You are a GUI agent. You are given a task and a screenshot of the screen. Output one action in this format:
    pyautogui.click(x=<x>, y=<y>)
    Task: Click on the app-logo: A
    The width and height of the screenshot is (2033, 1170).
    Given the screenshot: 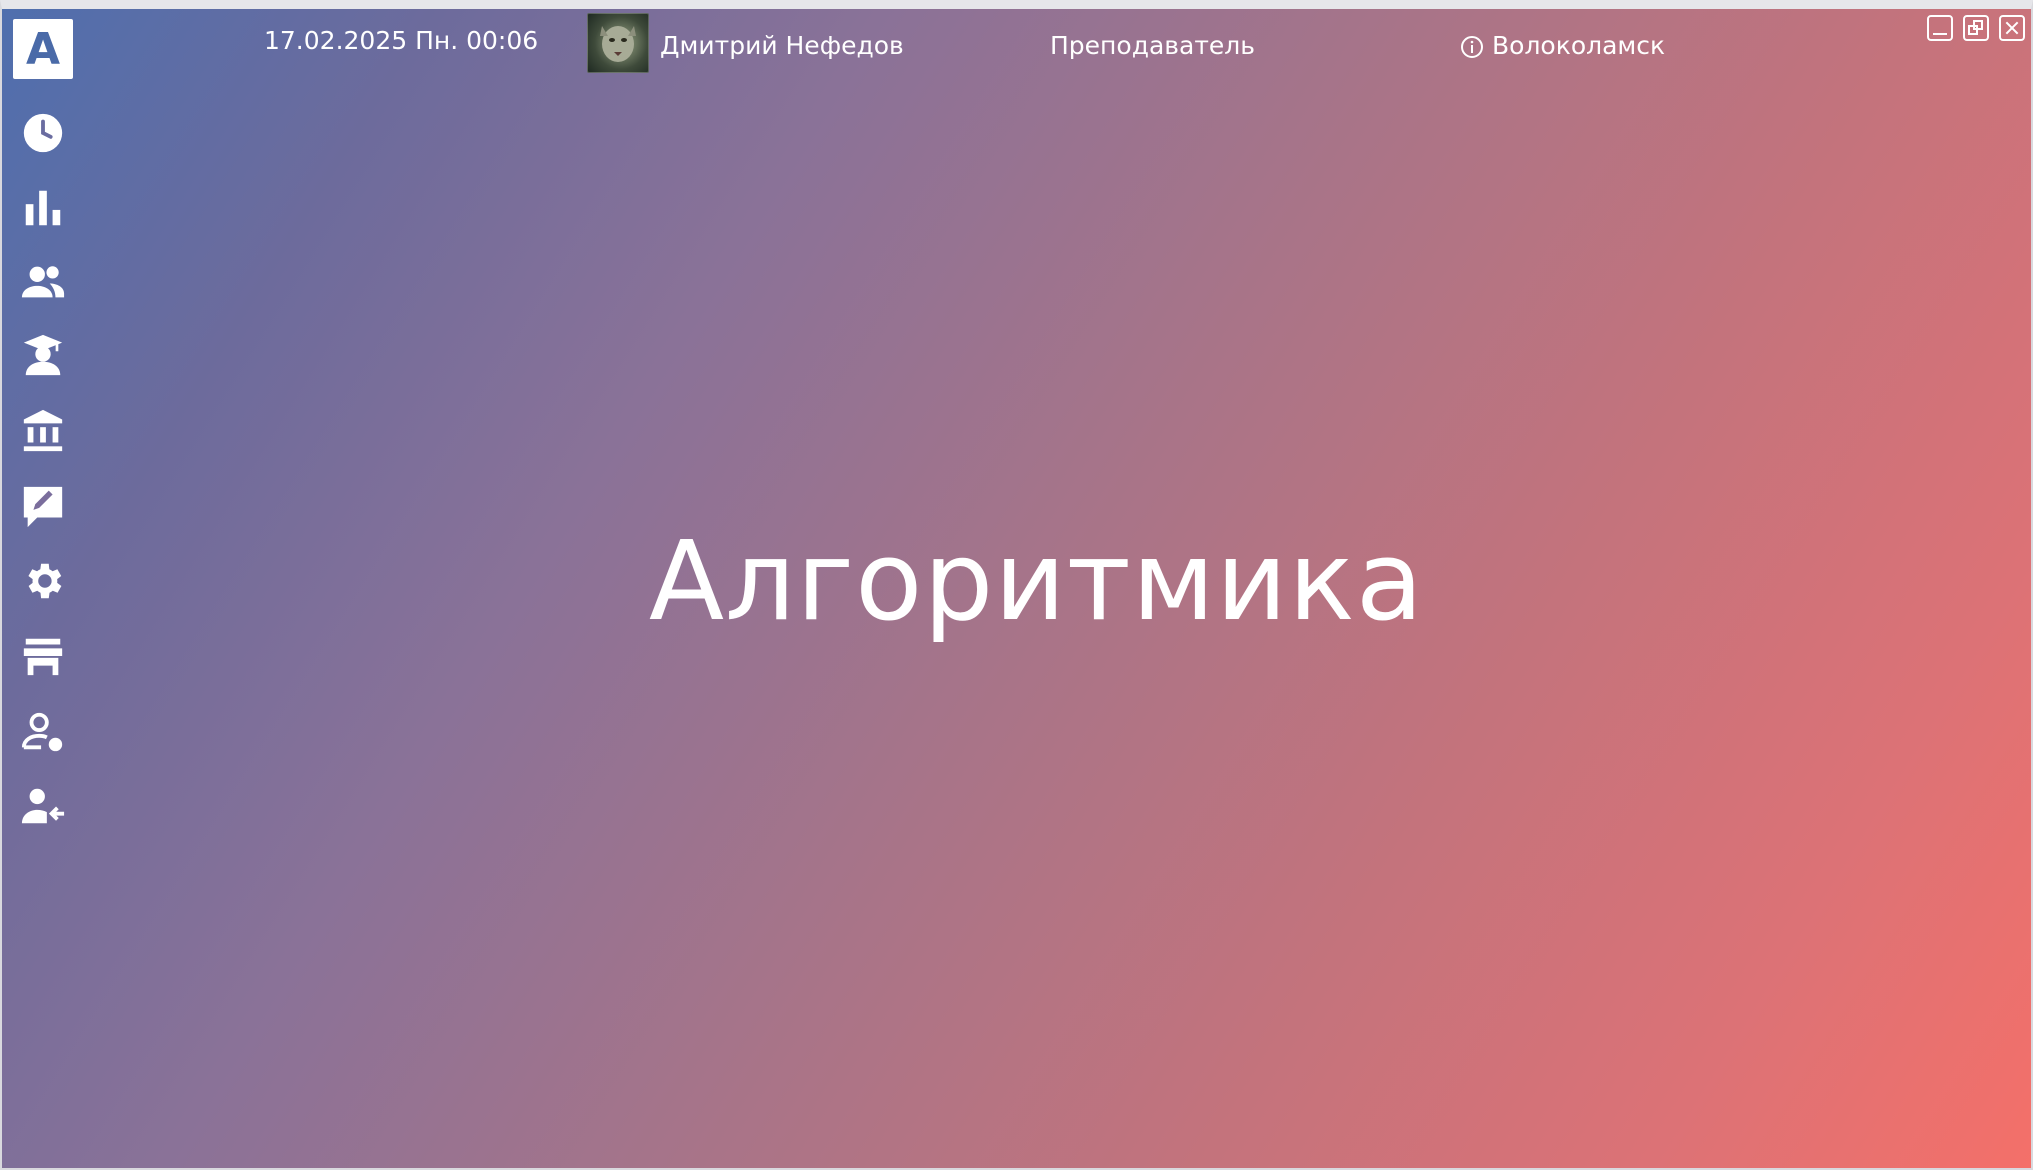 What is the action you would take?
    pyautogui.click(x=43, y=49)
    